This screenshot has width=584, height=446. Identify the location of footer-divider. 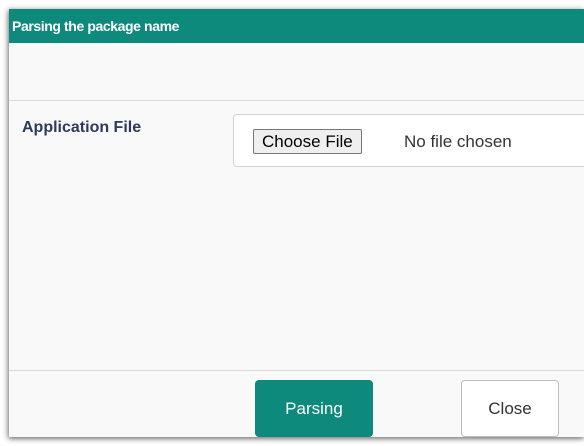
(296, 370).